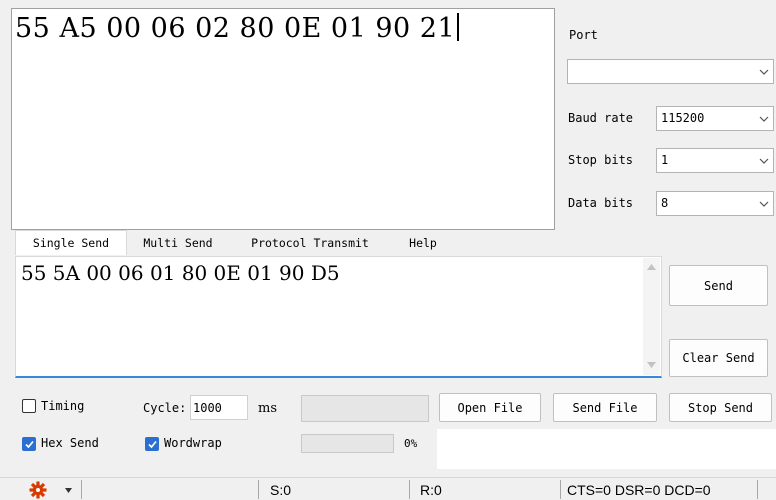 Image resolution: width=776 pixels, height=500 pixels. I want to click on wordwrap-checkbox, so click(152, 444).